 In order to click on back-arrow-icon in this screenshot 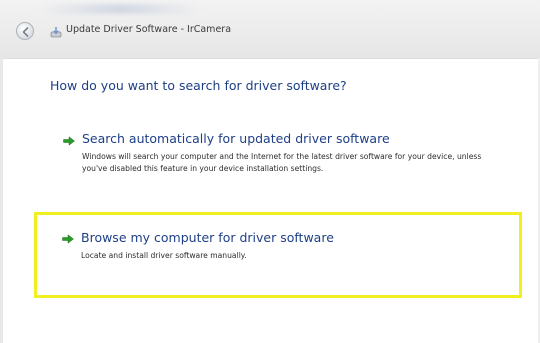, I will do `click(25, 32)`.